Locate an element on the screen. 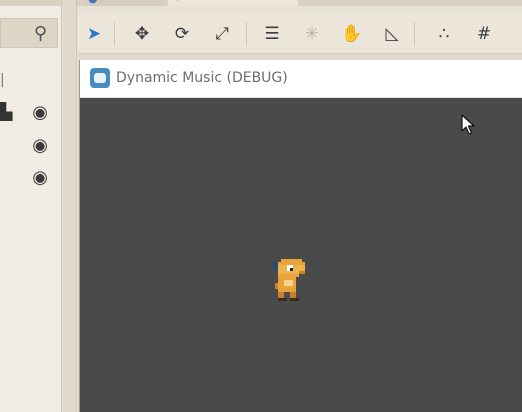  grid-snap-button: # is located at coordinates (484, 34).